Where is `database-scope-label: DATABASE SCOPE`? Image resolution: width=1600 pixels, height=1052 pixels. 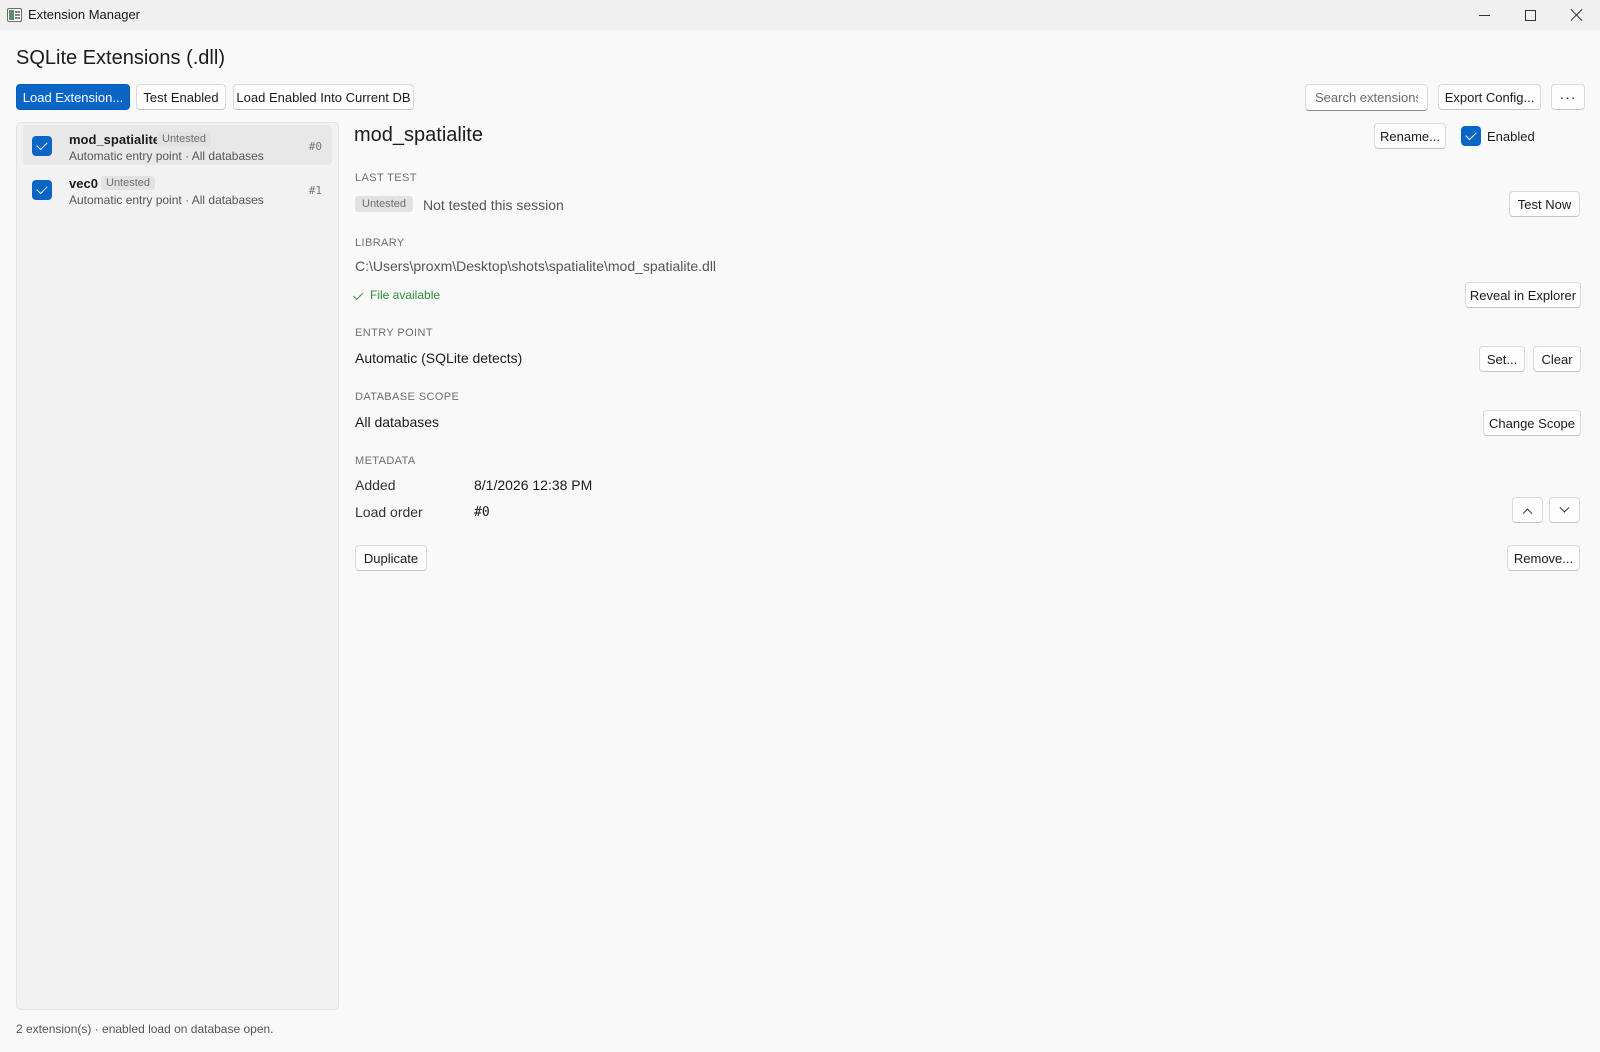 database-scope-label: DATABASE SCOPE is located at coordinates (407, 397).